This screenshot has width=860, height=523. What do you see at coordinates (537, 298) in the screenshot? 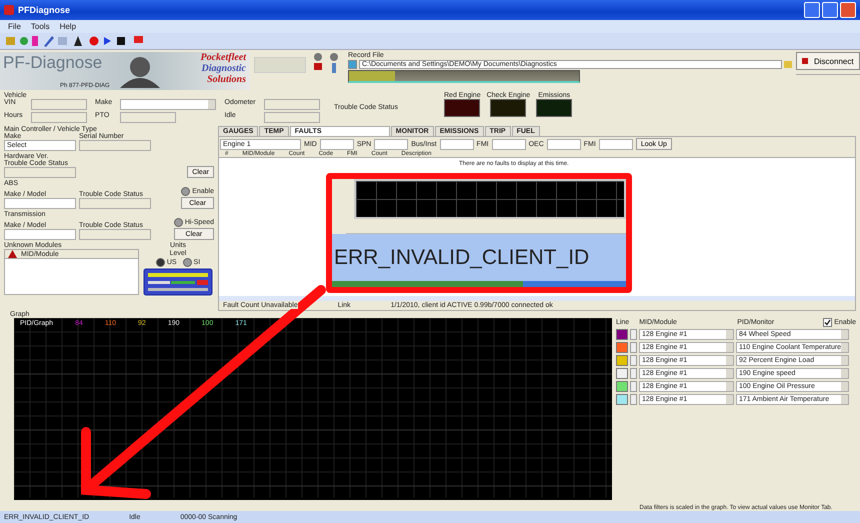
I see `scroll-bar` at bounding box center [537, 298].